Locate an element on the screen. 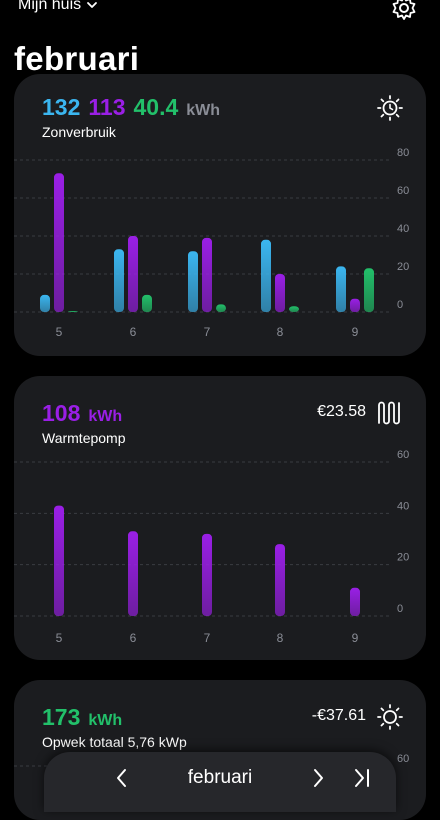  home-selector: Mijn huis is located at coordinates (58, 7).